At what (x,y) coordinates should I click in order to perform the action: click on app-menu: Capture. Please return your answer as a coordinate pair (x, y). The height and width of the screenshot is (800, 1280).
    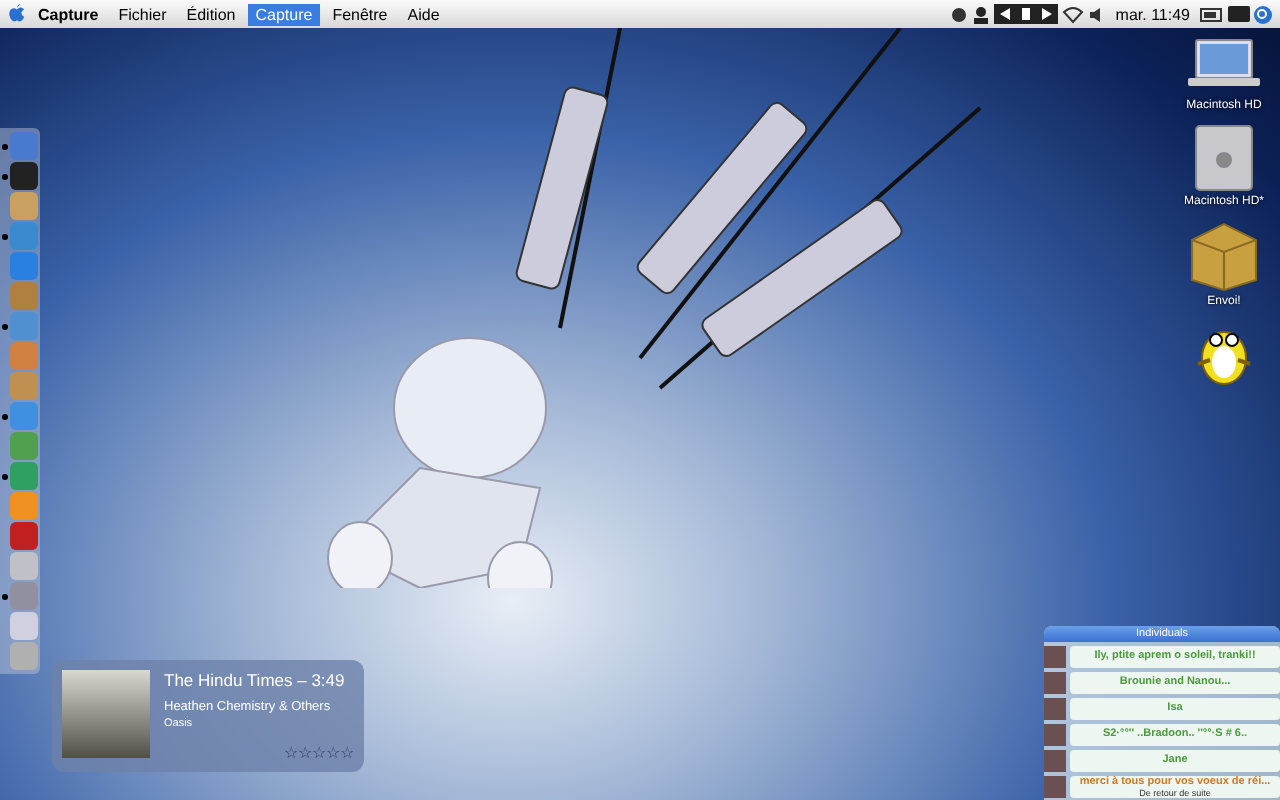
    Looking at the image, I should click on (68, 14).